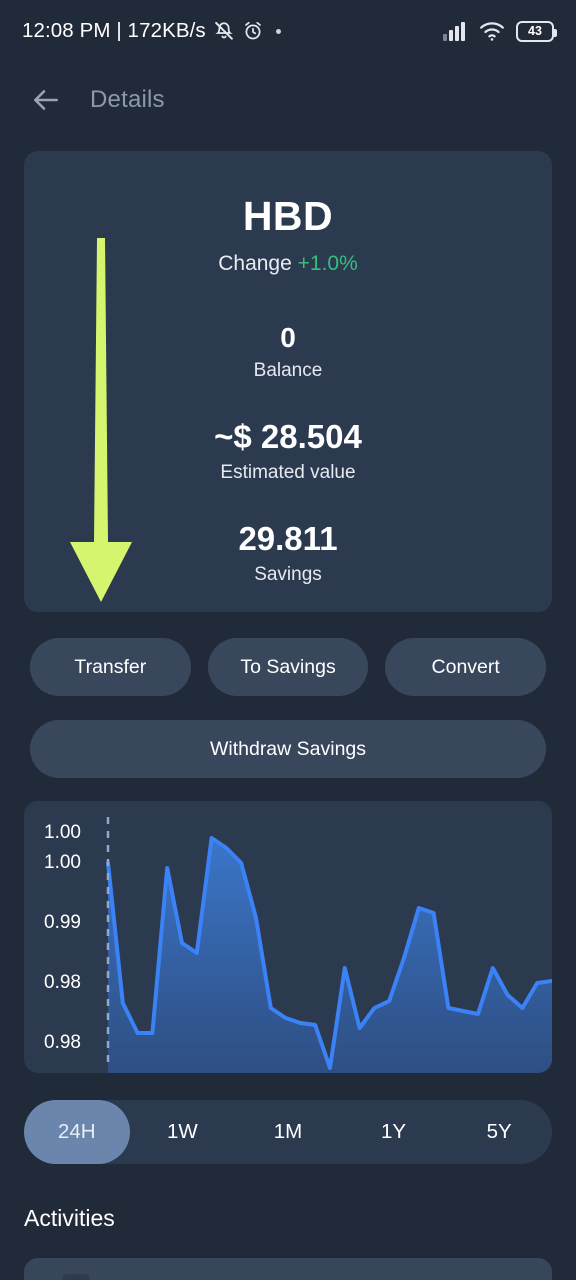  I want to click on savings-label: Savings, so click(288, 574).